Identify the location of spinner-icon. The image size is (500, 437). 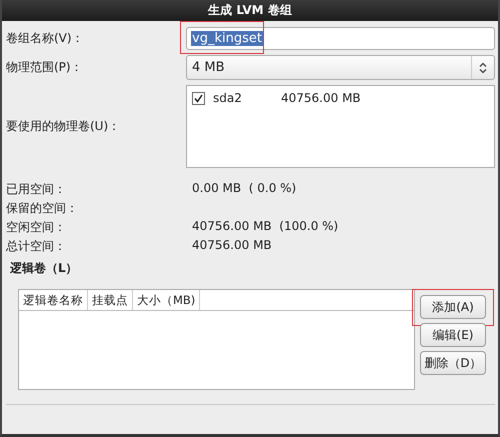
(483, 68).